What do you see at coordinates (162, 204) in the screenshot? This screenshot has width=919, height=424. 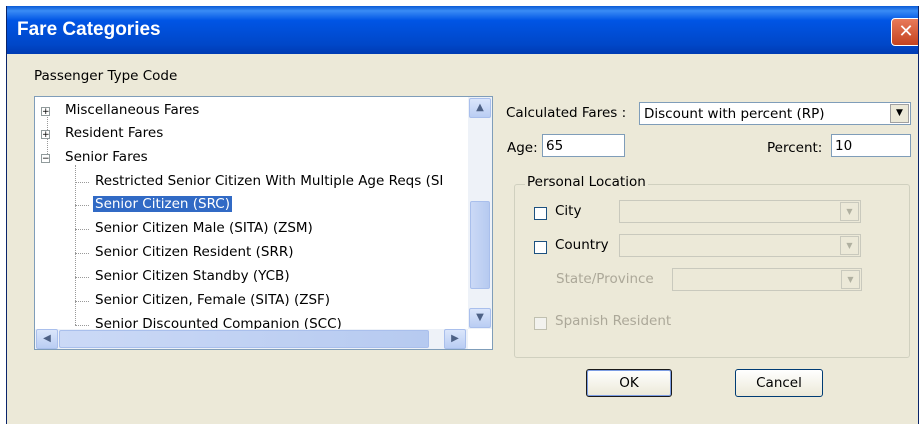 I see `tree-item-label: Senior Citizen (SRC)` at bounding box center [162, 204].